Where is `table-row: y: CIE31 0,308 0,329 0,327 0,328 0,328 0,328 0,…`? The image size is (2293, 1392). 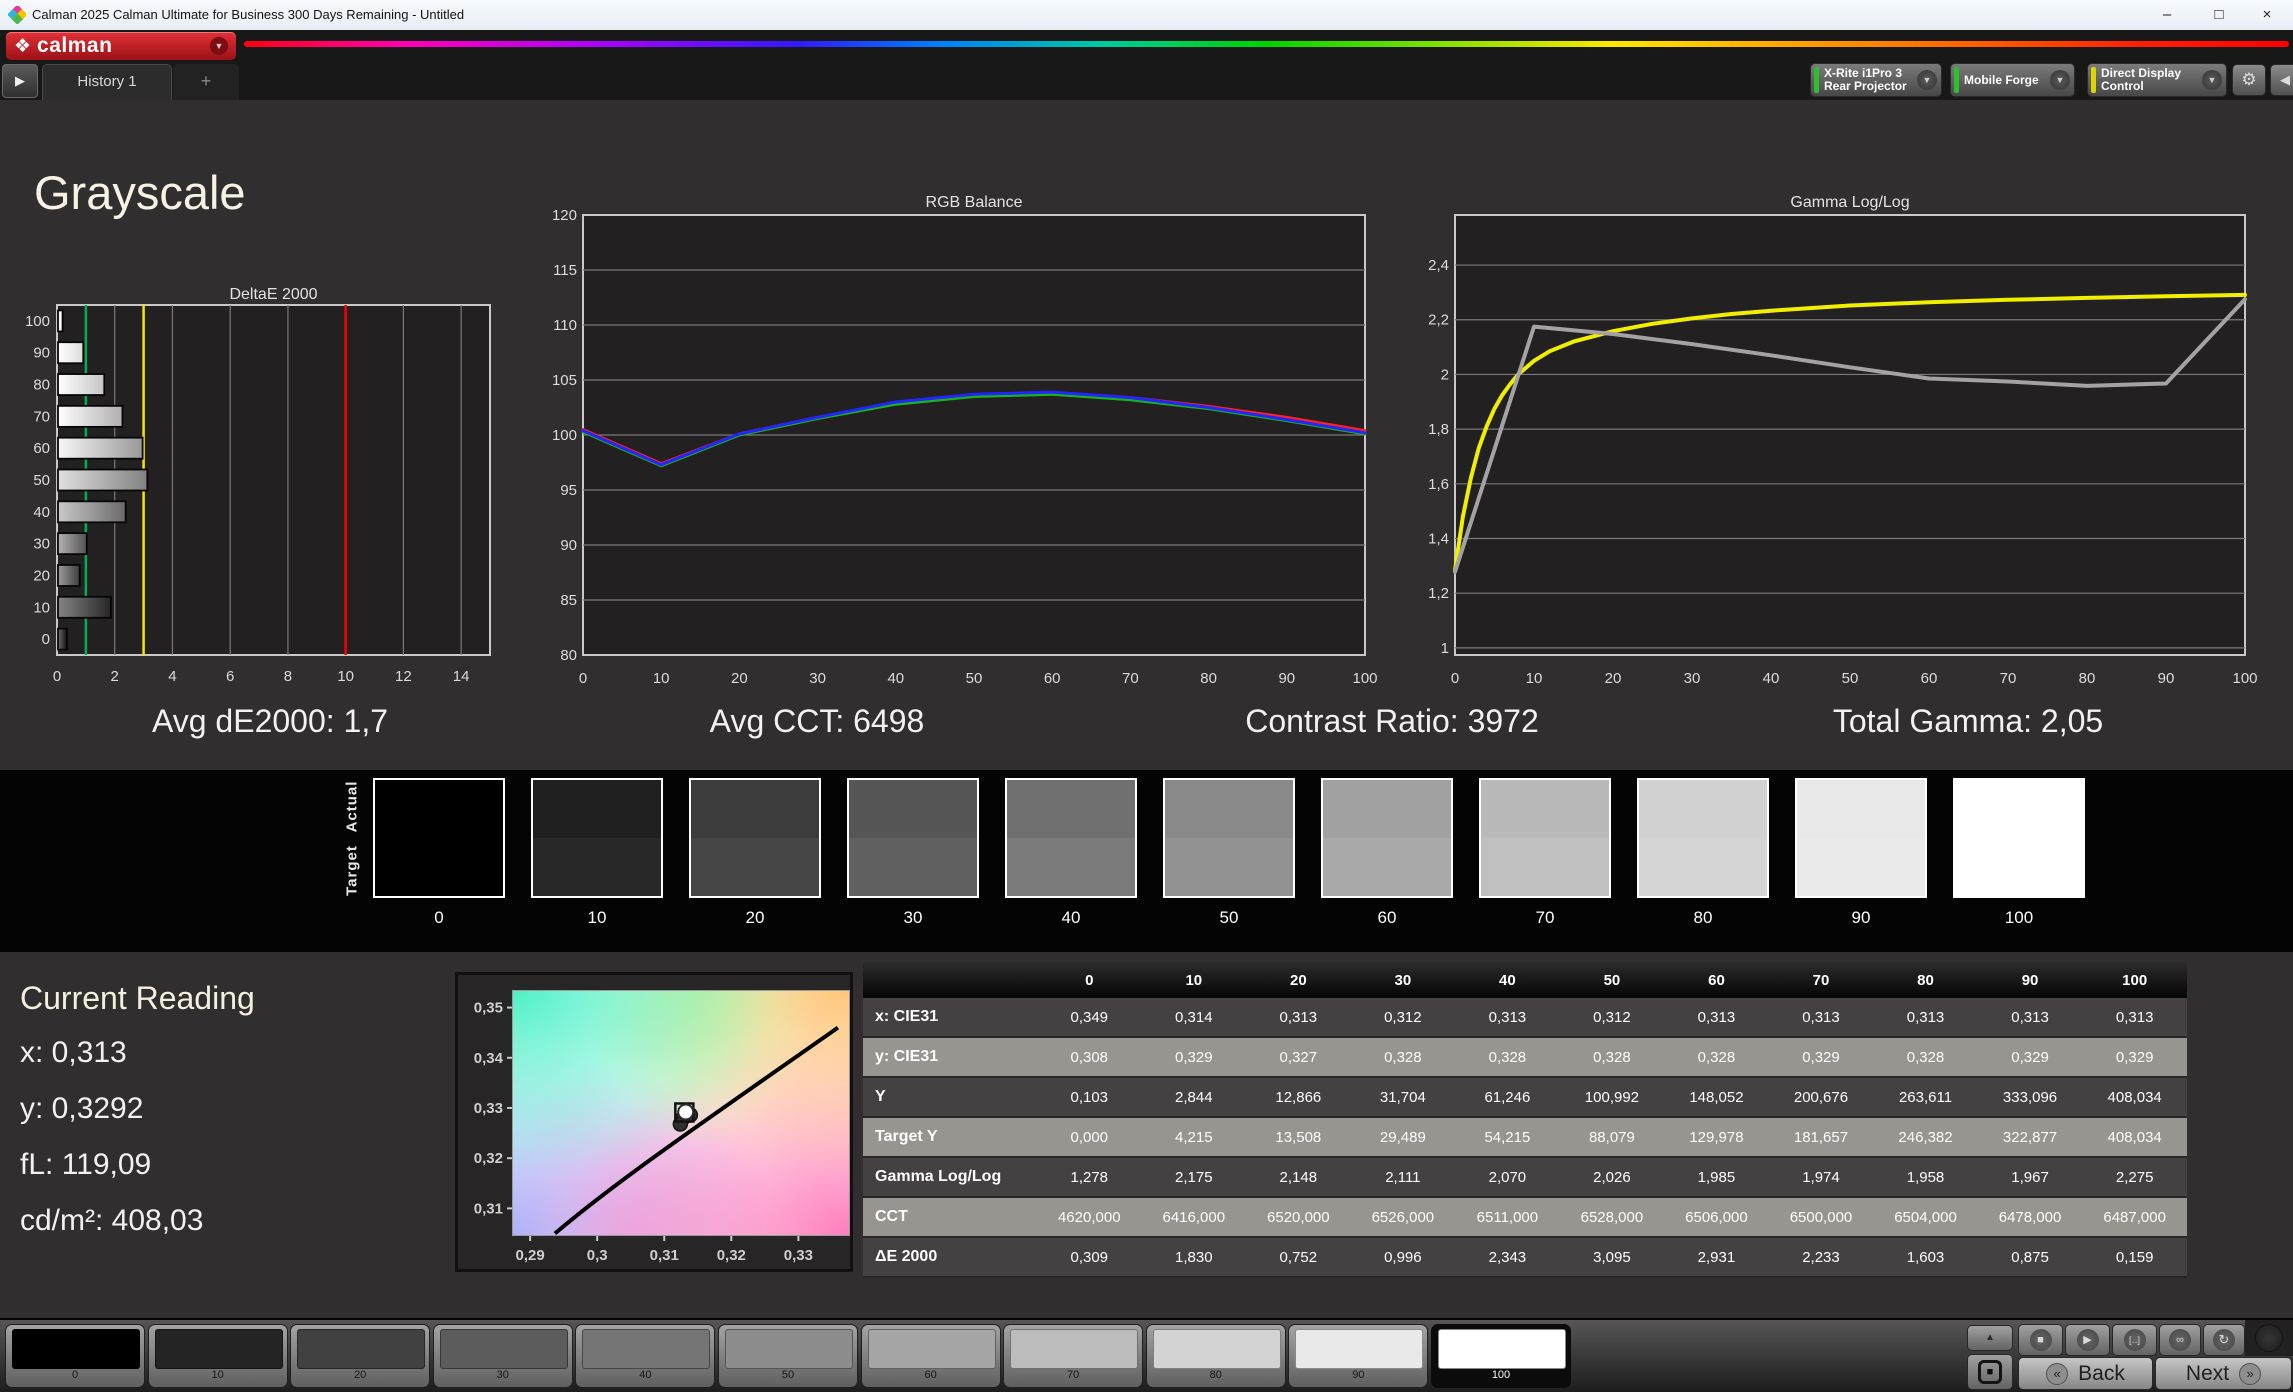 table-row: y: CIE31 0,308 0,329 0,327 0,328 0,328 0,328 0,… is located at coordinates (1525, 1057).